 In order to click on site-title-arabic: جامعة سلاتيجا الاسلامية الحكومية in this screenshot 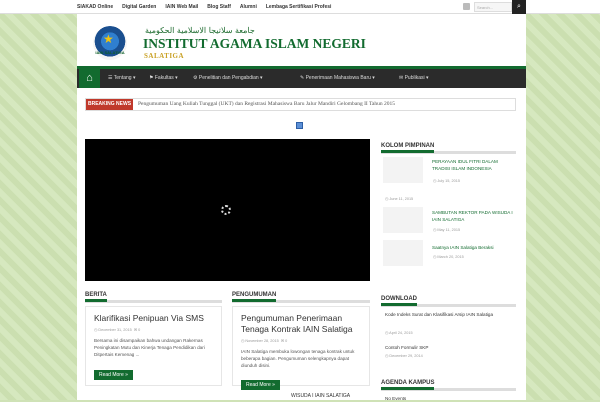, I will do `click(200, 30)`.